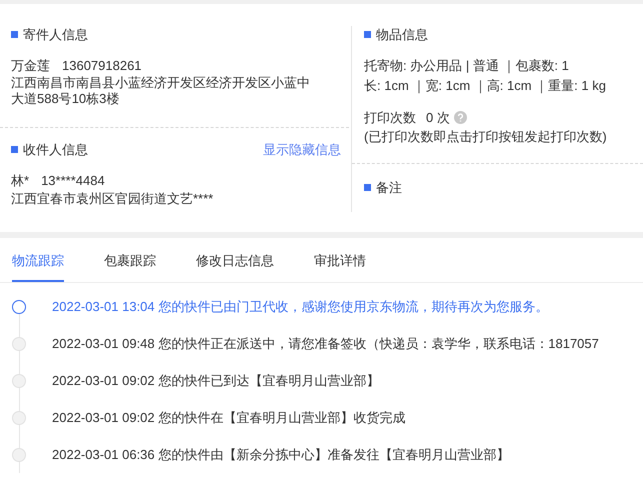  I want to click on show-hidden-info-link: 显示隐藏信息, so click(302, 149).